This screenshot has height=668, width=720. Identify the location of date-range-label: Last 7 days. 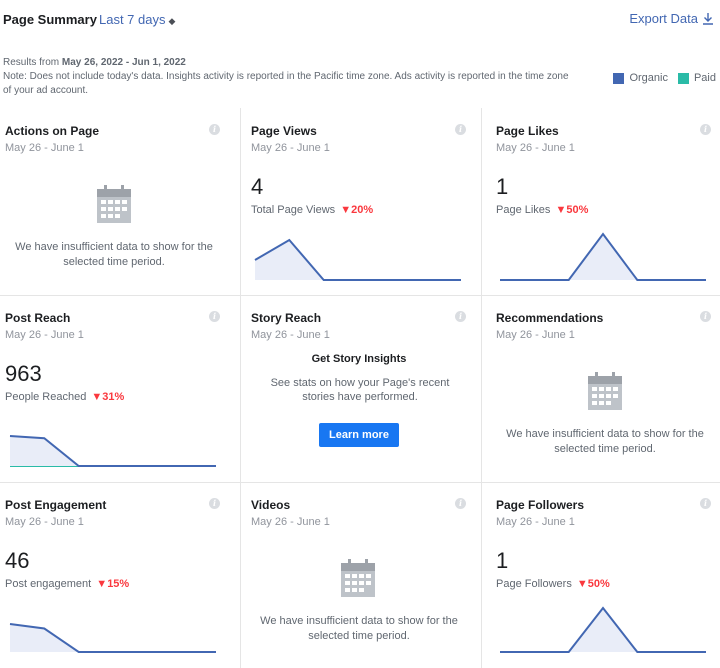
(132, 19).